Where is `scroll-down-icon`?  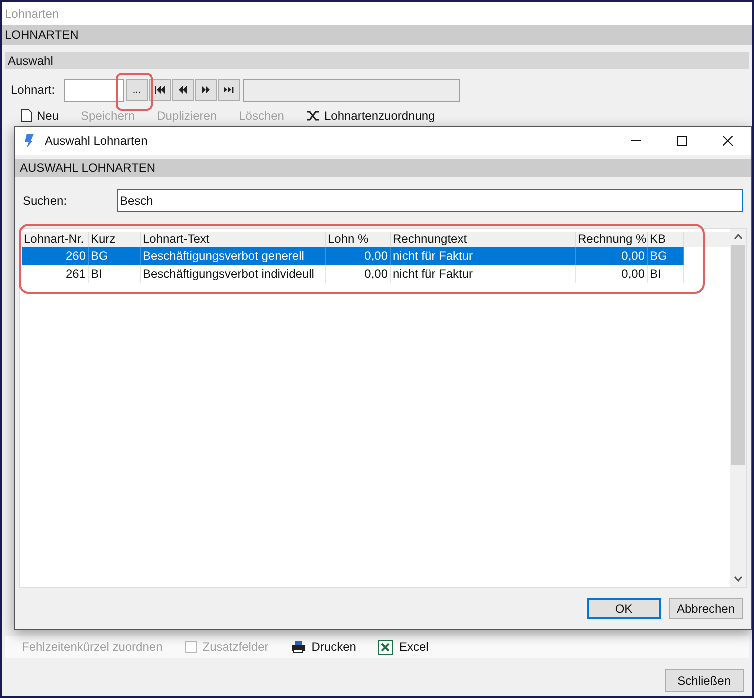 scroll-down-icon is located at coordinates (738, 579).